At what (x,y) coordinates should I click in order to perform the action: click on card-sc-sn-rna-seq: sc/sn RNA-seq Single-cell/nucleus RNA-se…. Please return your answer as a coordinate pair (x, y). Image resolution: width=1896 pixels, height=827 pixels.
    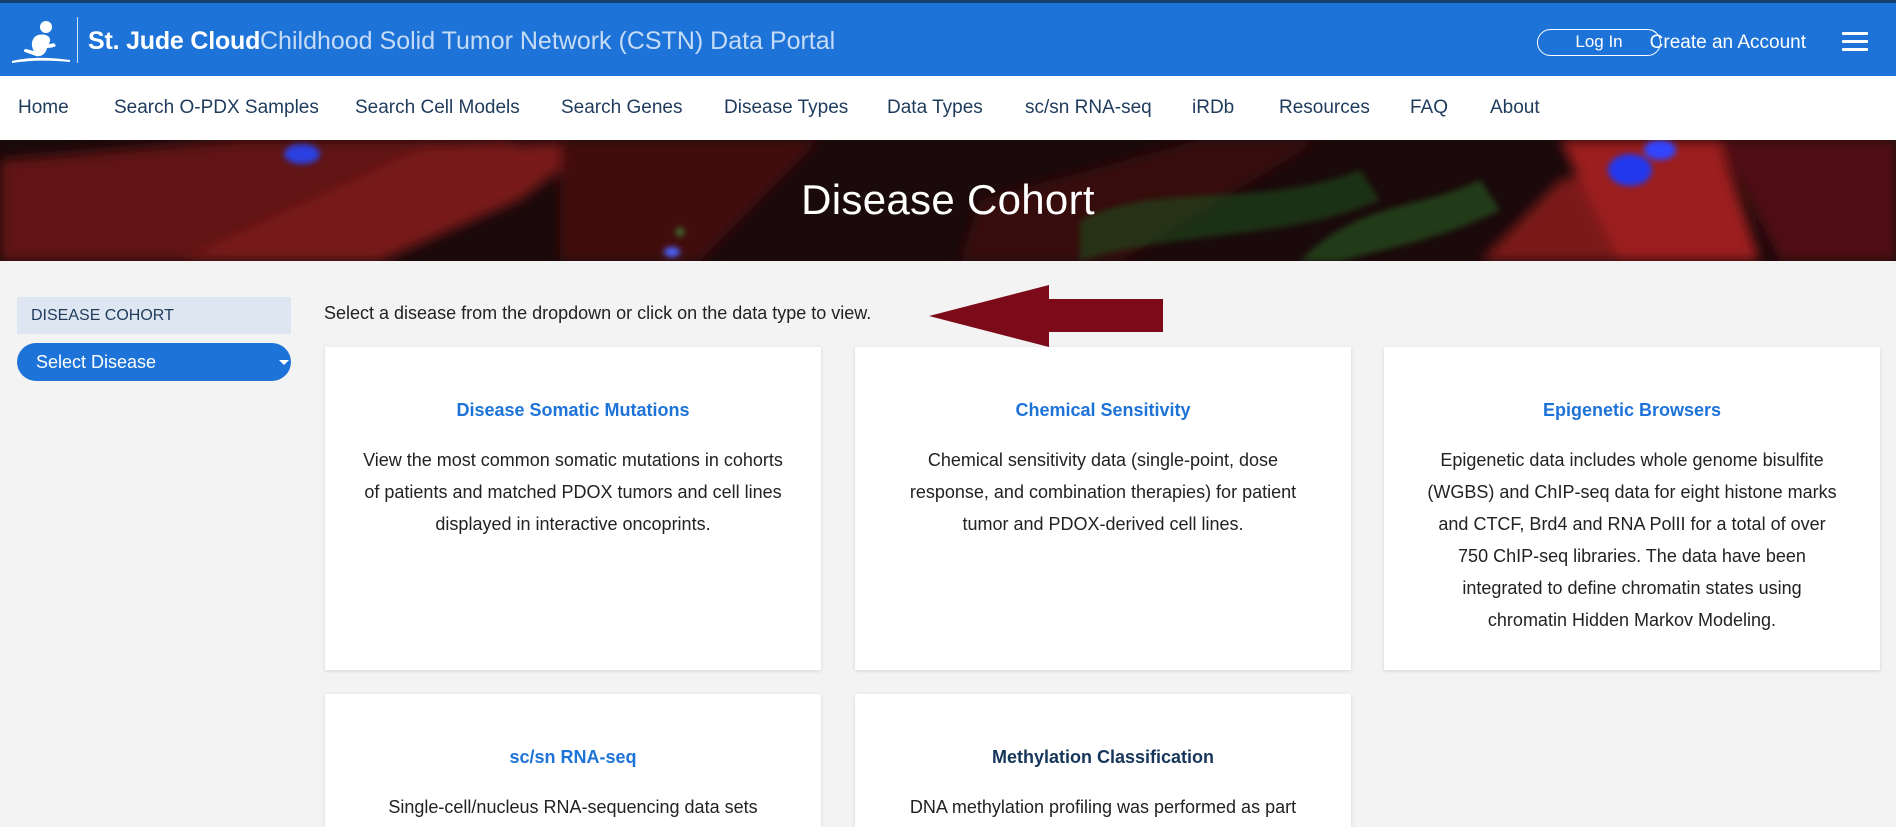
    Looking at the image, I should click on (573, 760).